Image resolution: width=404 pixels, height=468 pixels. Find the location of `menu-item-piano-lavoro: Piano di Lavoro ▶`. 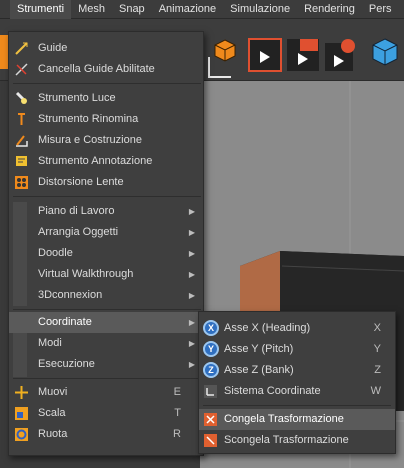

menu-item-piano-lavoro: Piano di Lavoro ▶ is located at coordinates (106, 211).